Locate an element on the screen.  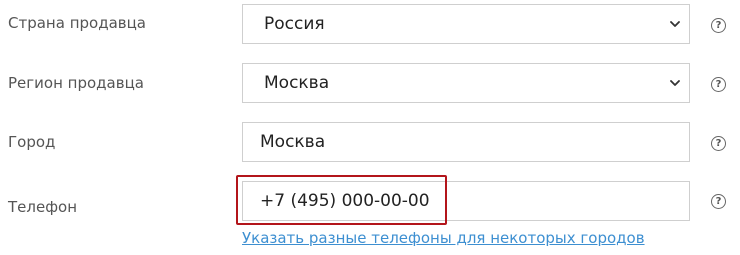
city-label: Город is located at coordinates (32, 142).